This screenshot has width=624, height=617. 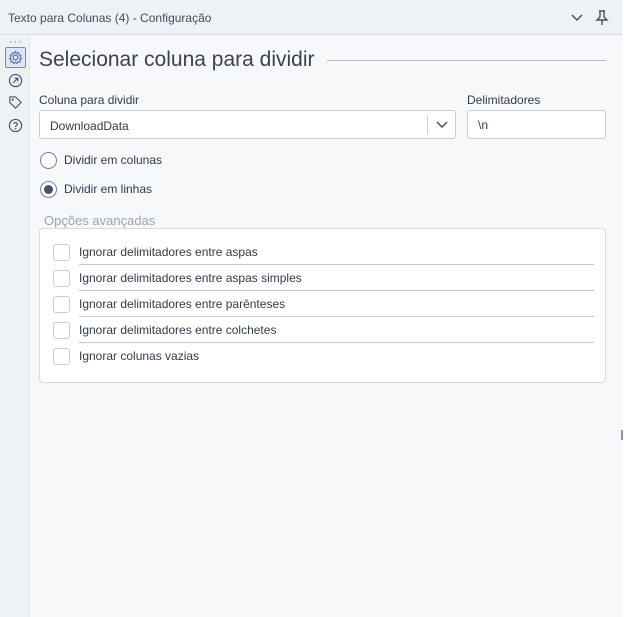 I want to click on radio-label: Dividir em linhas, so click(x=108, y=189).